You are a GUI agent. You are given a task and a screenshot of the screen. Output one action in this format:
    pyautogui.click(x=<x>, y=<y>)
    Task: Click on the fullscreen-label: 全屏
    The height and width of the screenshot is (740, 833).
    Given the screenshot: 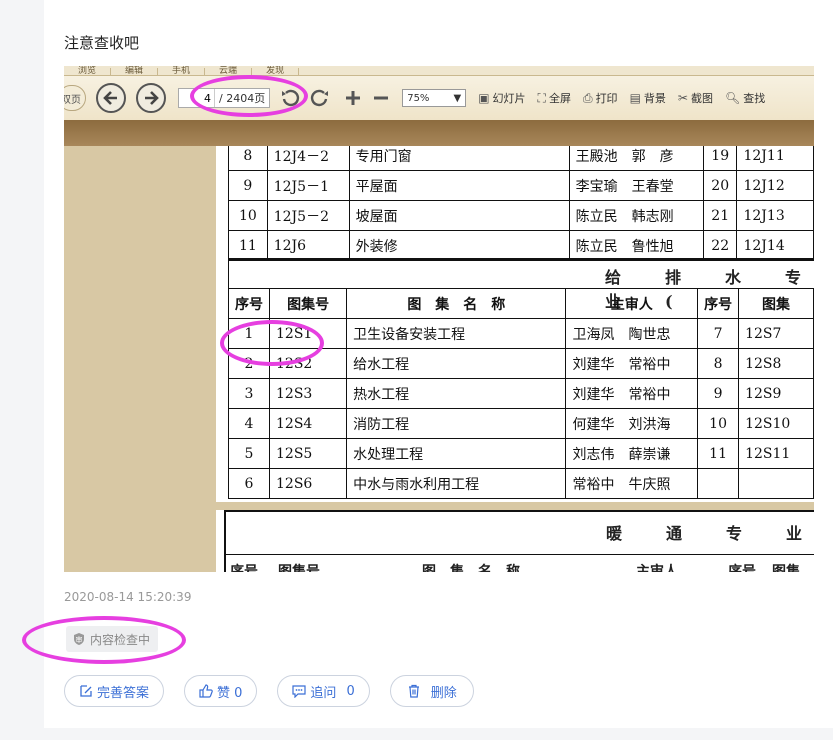 What is the action you would take?
    pyautogui.click(x=559, y=98)
    